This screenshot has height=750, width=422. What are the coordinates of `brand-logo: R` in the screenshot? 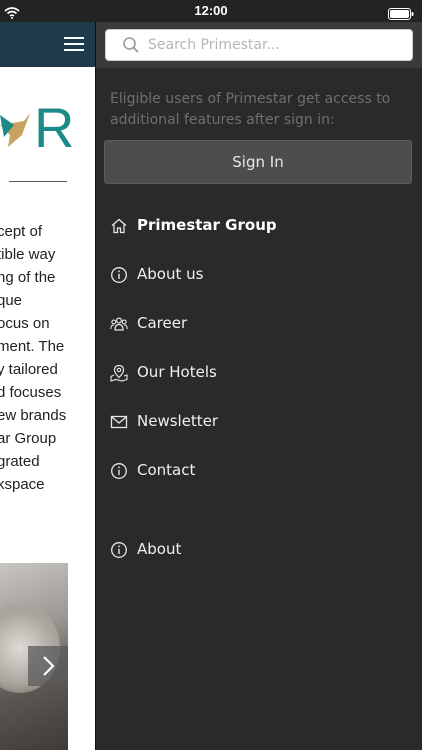 It's located at (48, 130).